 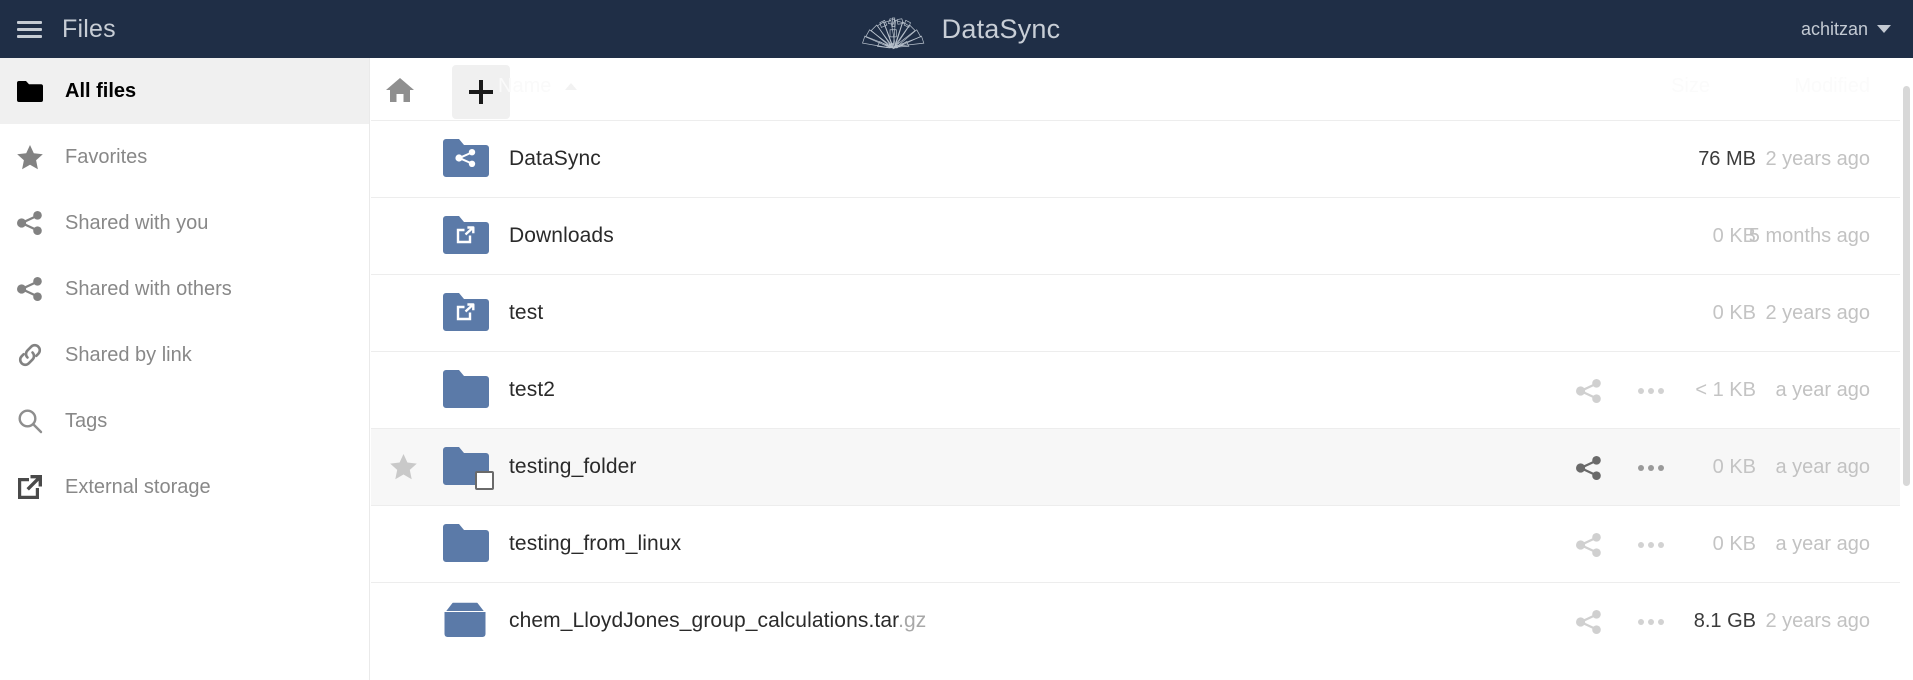 I want to click on datasync-fan-logo-icon, so click(x=892, y=33).